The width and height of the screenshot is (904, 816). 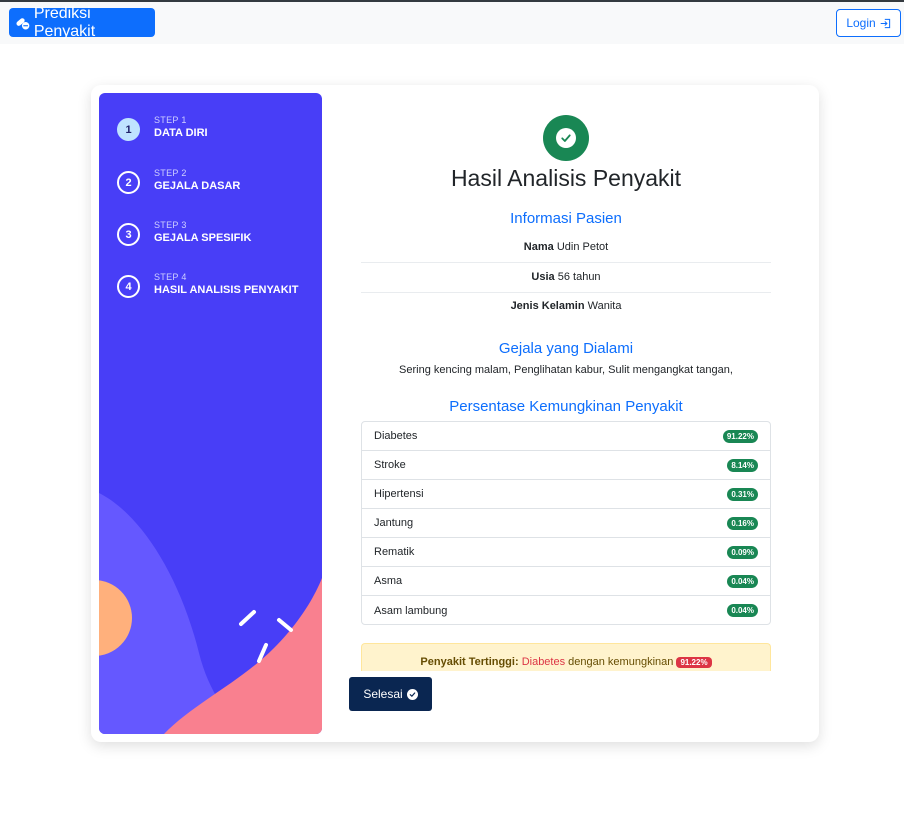 I want to click on symptoms-heading: Gejala yang Dialami, so click(x=566, y=348).